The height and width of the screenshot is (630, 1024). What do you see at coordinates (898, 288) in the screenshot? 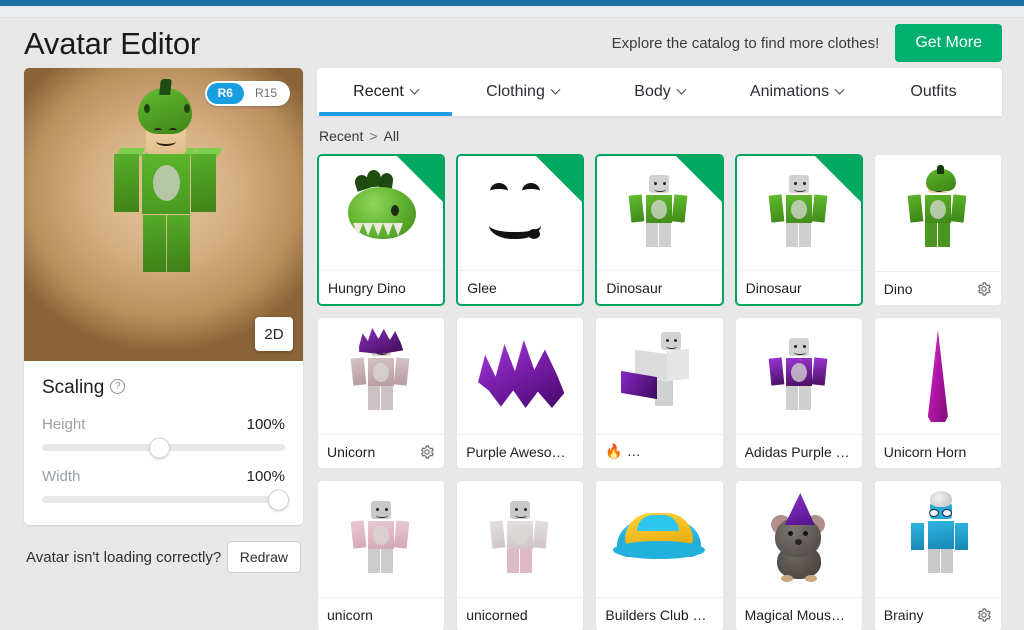
I see `item-label: Dino` at bounding box center [898, 288].